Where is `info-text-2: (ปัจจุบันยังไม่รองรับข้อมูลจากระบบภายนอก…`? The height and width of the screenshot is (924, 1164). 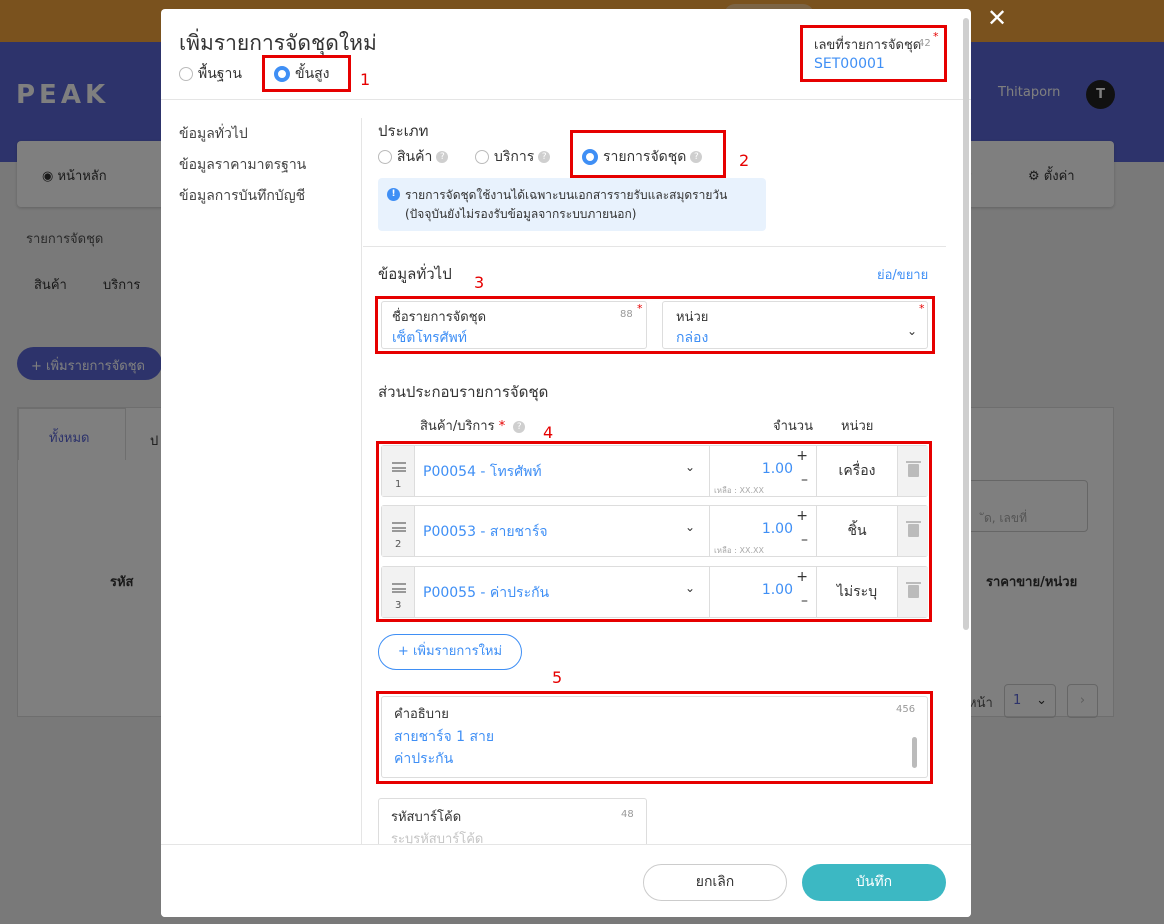
info-text-2: (ปัจจุบันยังไม่รองรับข้อมูลจากระบบภายนอก… is located at coordinates (521, 214).